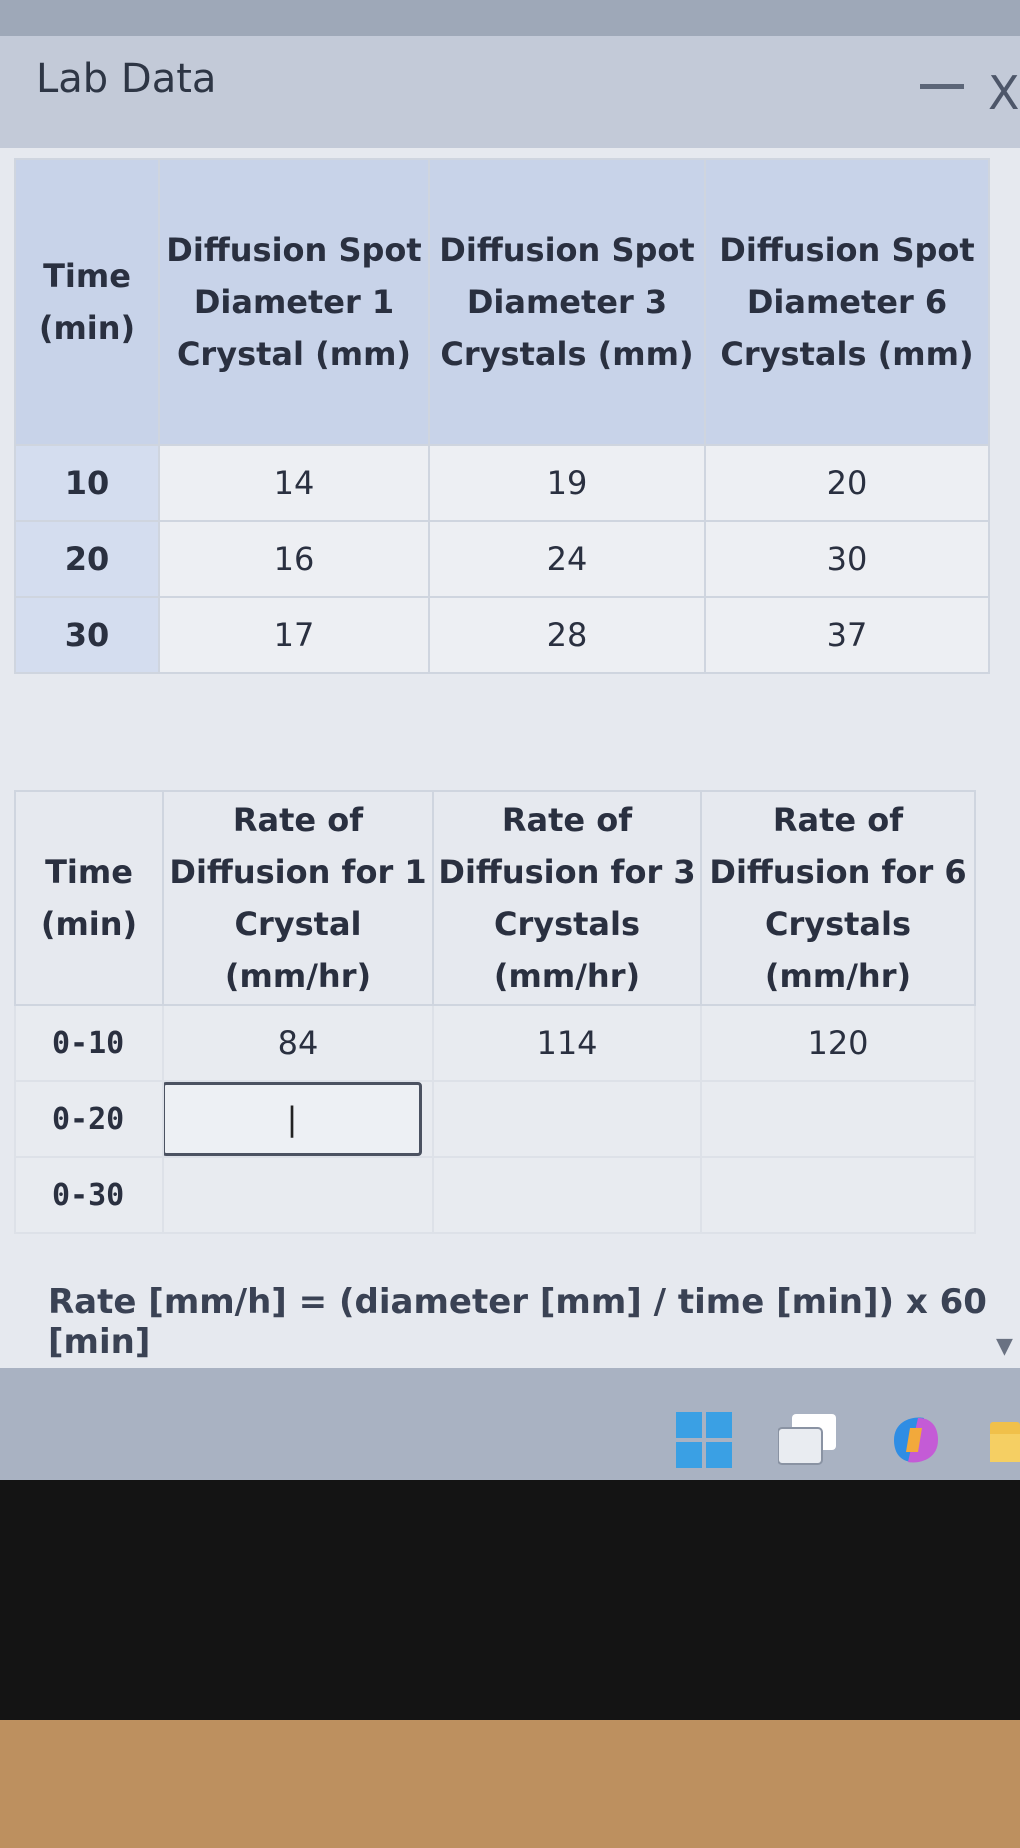 This screenshot has width=1020, height=1848. I want to click on windows-start-icon, so click(704, 1440).